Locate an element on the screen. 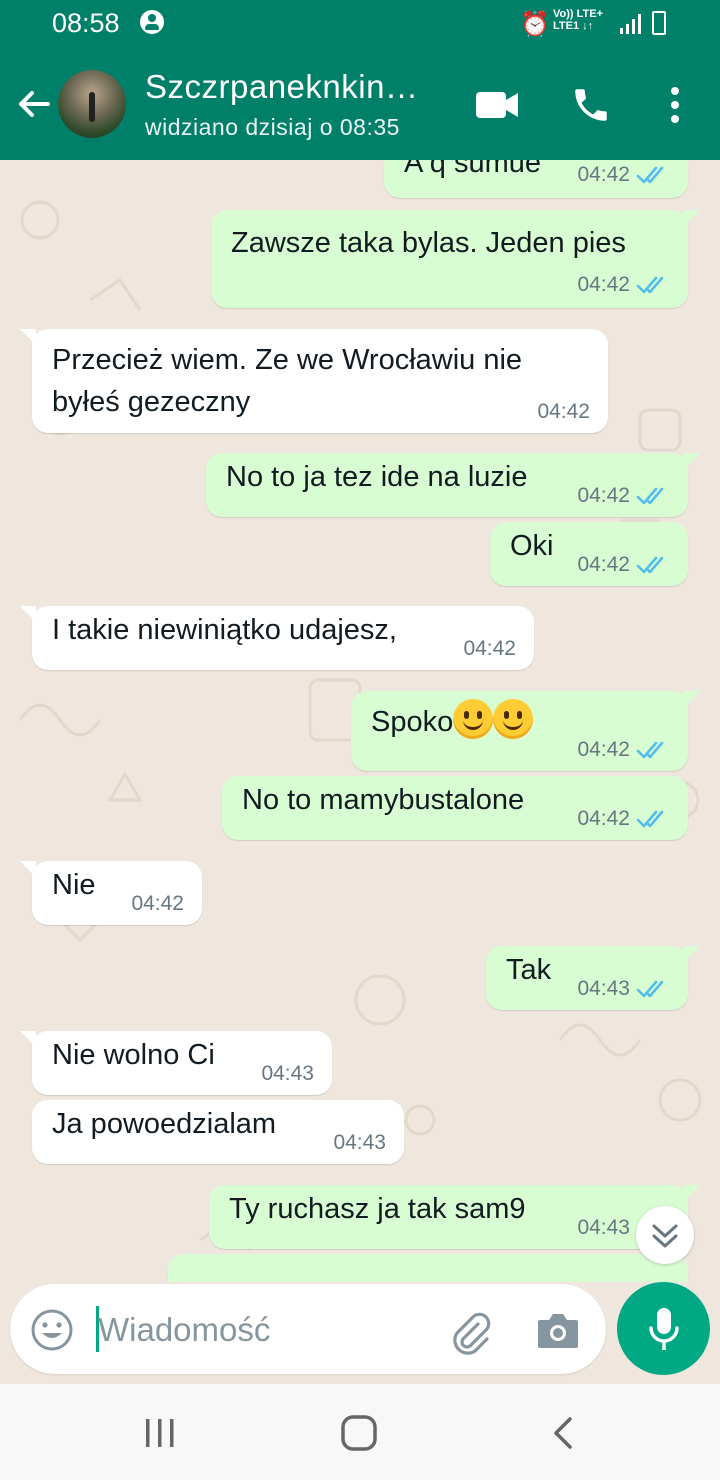  back-arrow-icon is located at coordinates (34, 104).